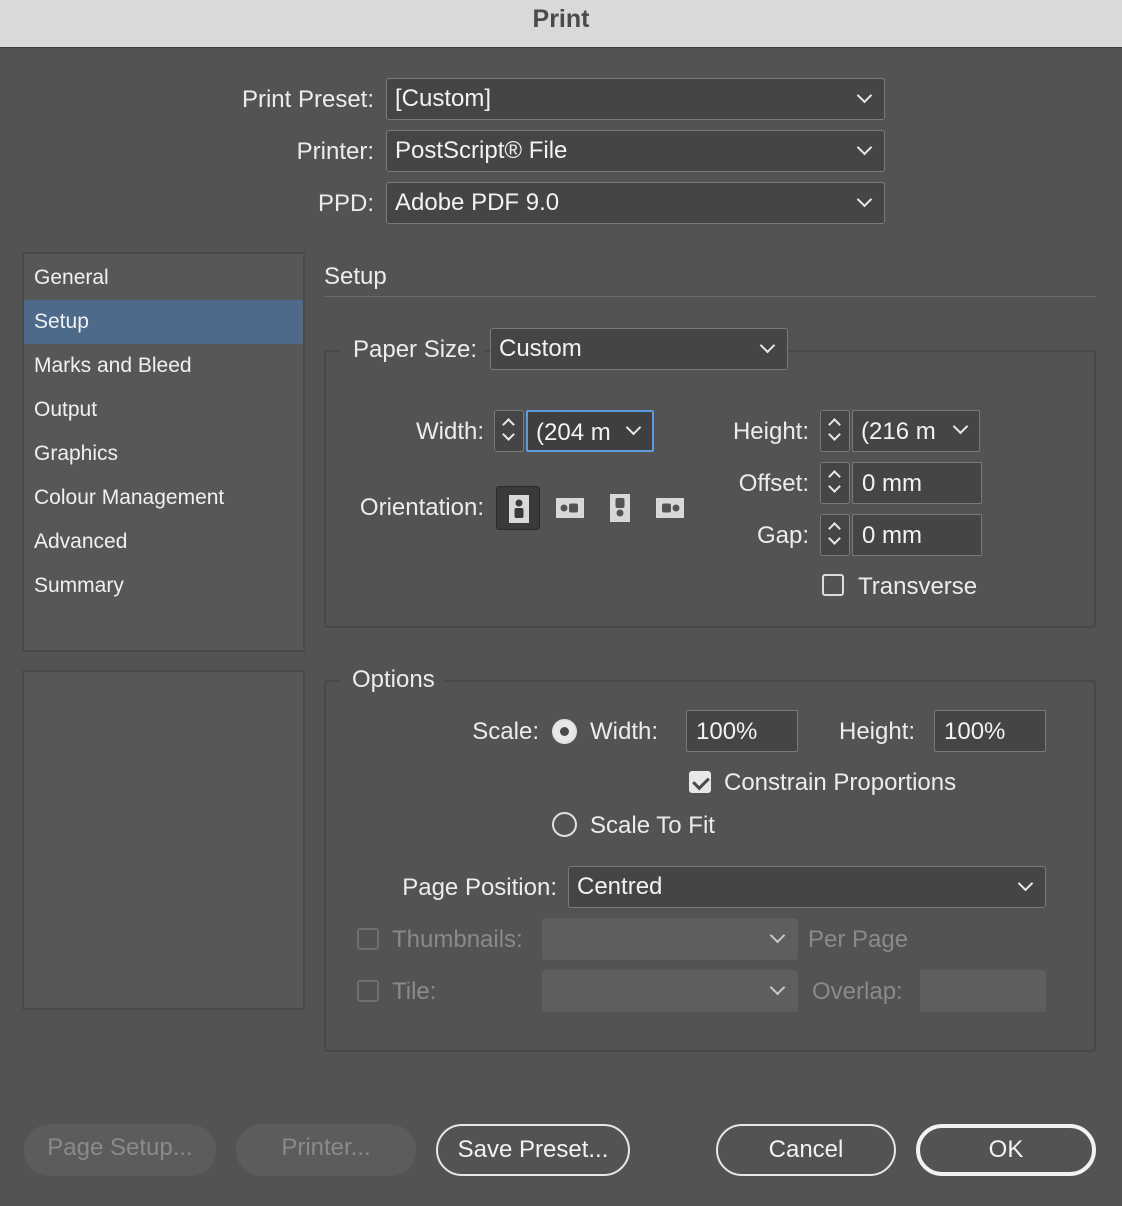 The height and width of the screenshot is (1206, 1122). What do you see at coordinates (898, 431) in the screenshot?
I see `height-value: (216 m` at bounding box center [898, 431].